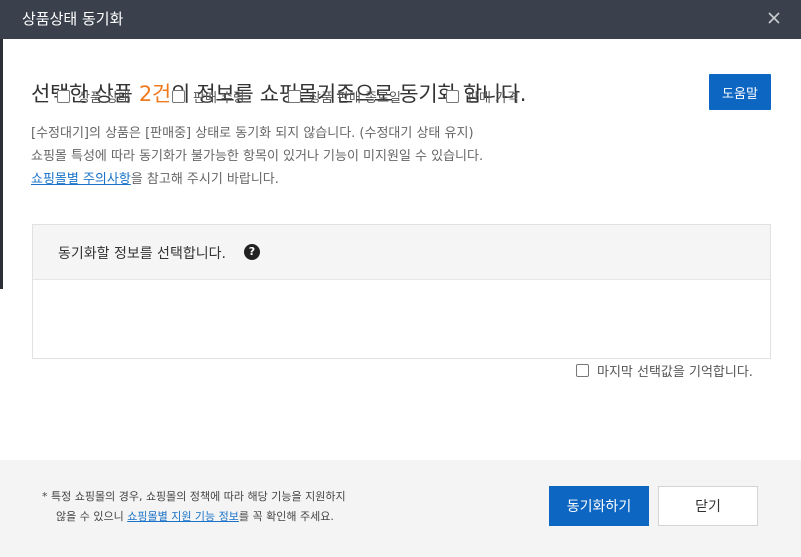 This screenshot has width=801, height=557. I want to click on mall-support-link: 쇼핑몰별 지원 기능 정보, so click(183, 516).